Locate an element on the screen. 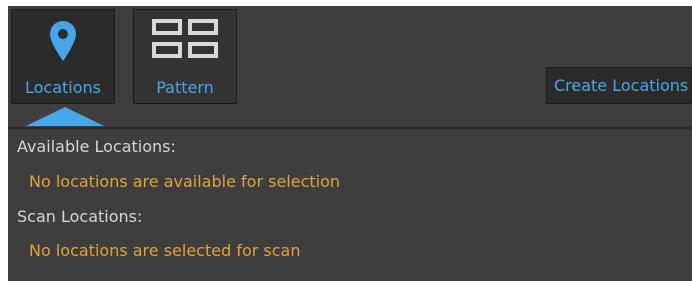  create-locations-button: Create Locations is located at coordinates (619, 85).